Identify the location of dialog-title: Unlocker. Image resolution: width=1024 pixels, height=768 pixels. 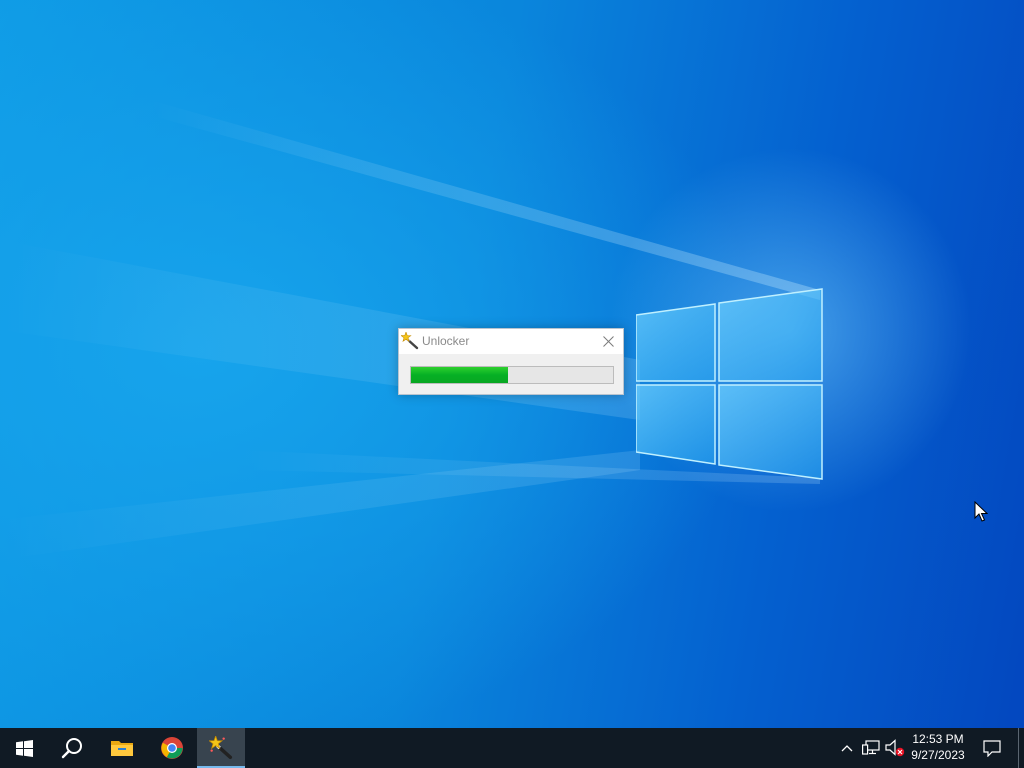
(446, 341).